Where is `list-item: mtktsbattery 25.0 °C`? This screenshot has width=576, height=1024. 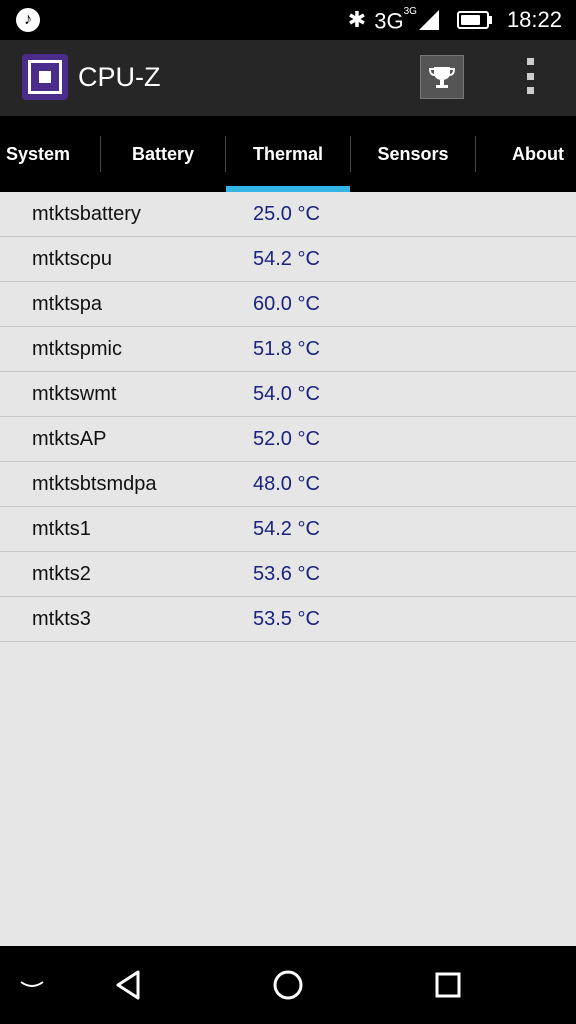 list-item: mtktsbattery 25.0 °C is located at coordinates (288, 214).